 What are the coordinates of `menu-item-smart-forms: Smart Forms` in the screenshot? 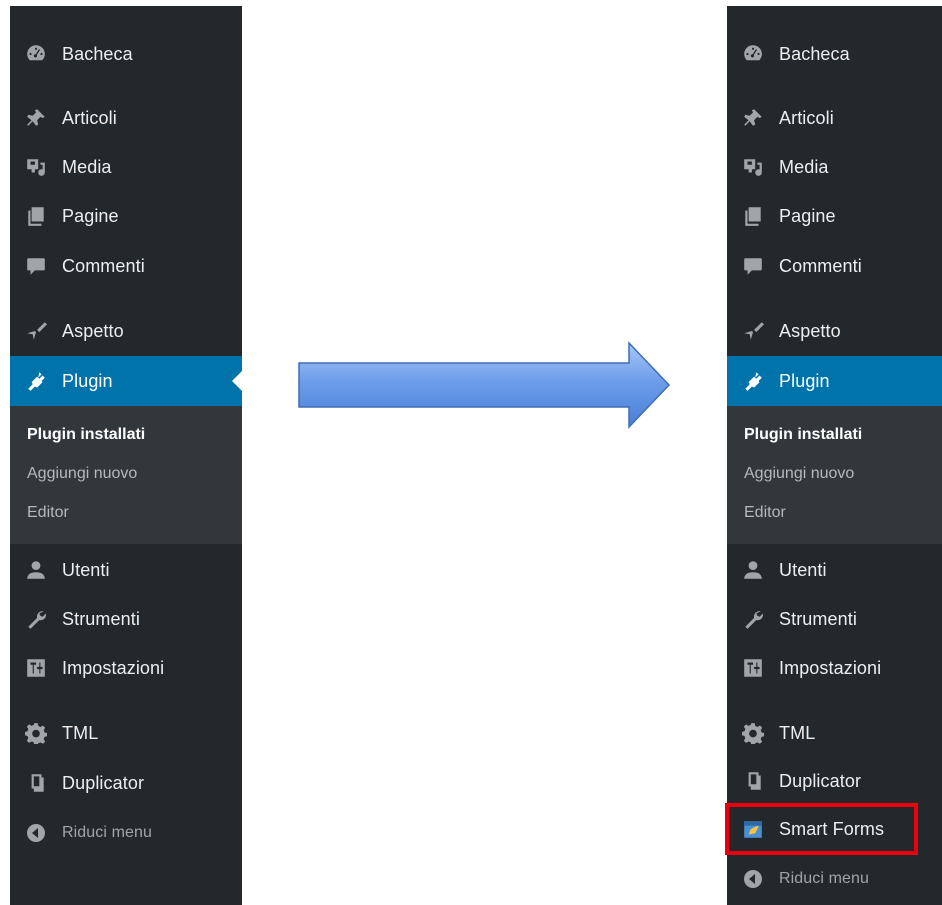 It's located at (833, 829).